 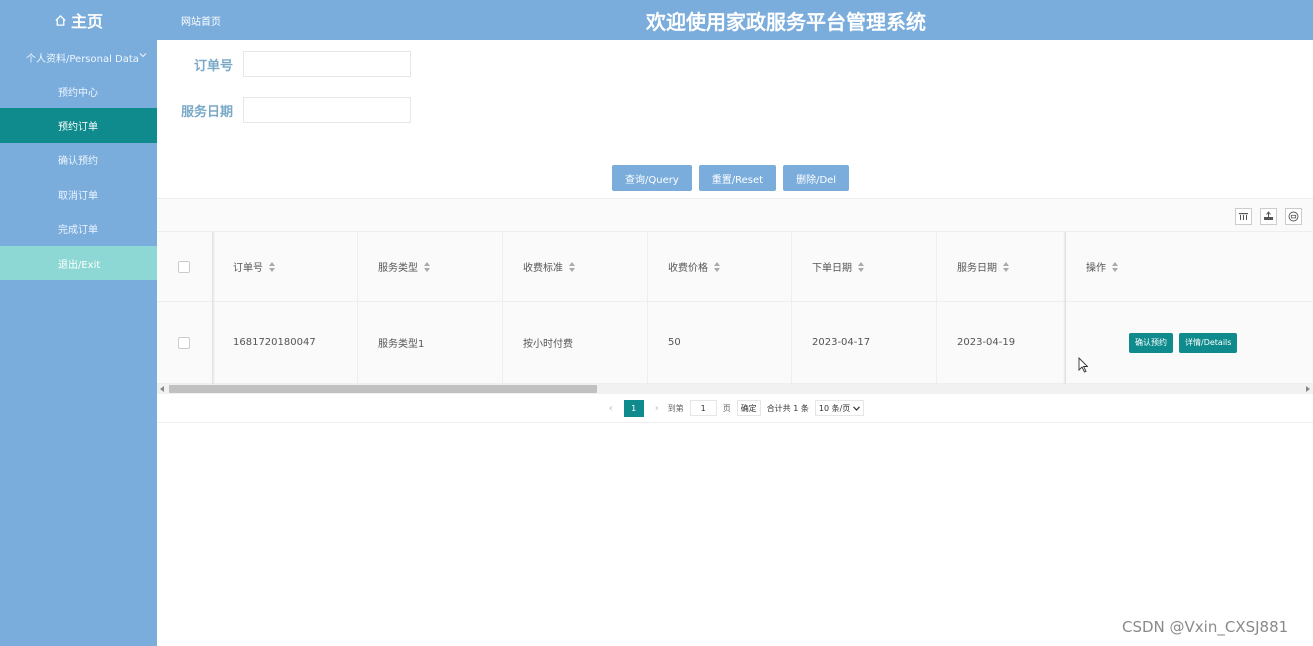 I want to click on cell-actions: 确认预约 详情/Details, so click(x=1189, y=342).